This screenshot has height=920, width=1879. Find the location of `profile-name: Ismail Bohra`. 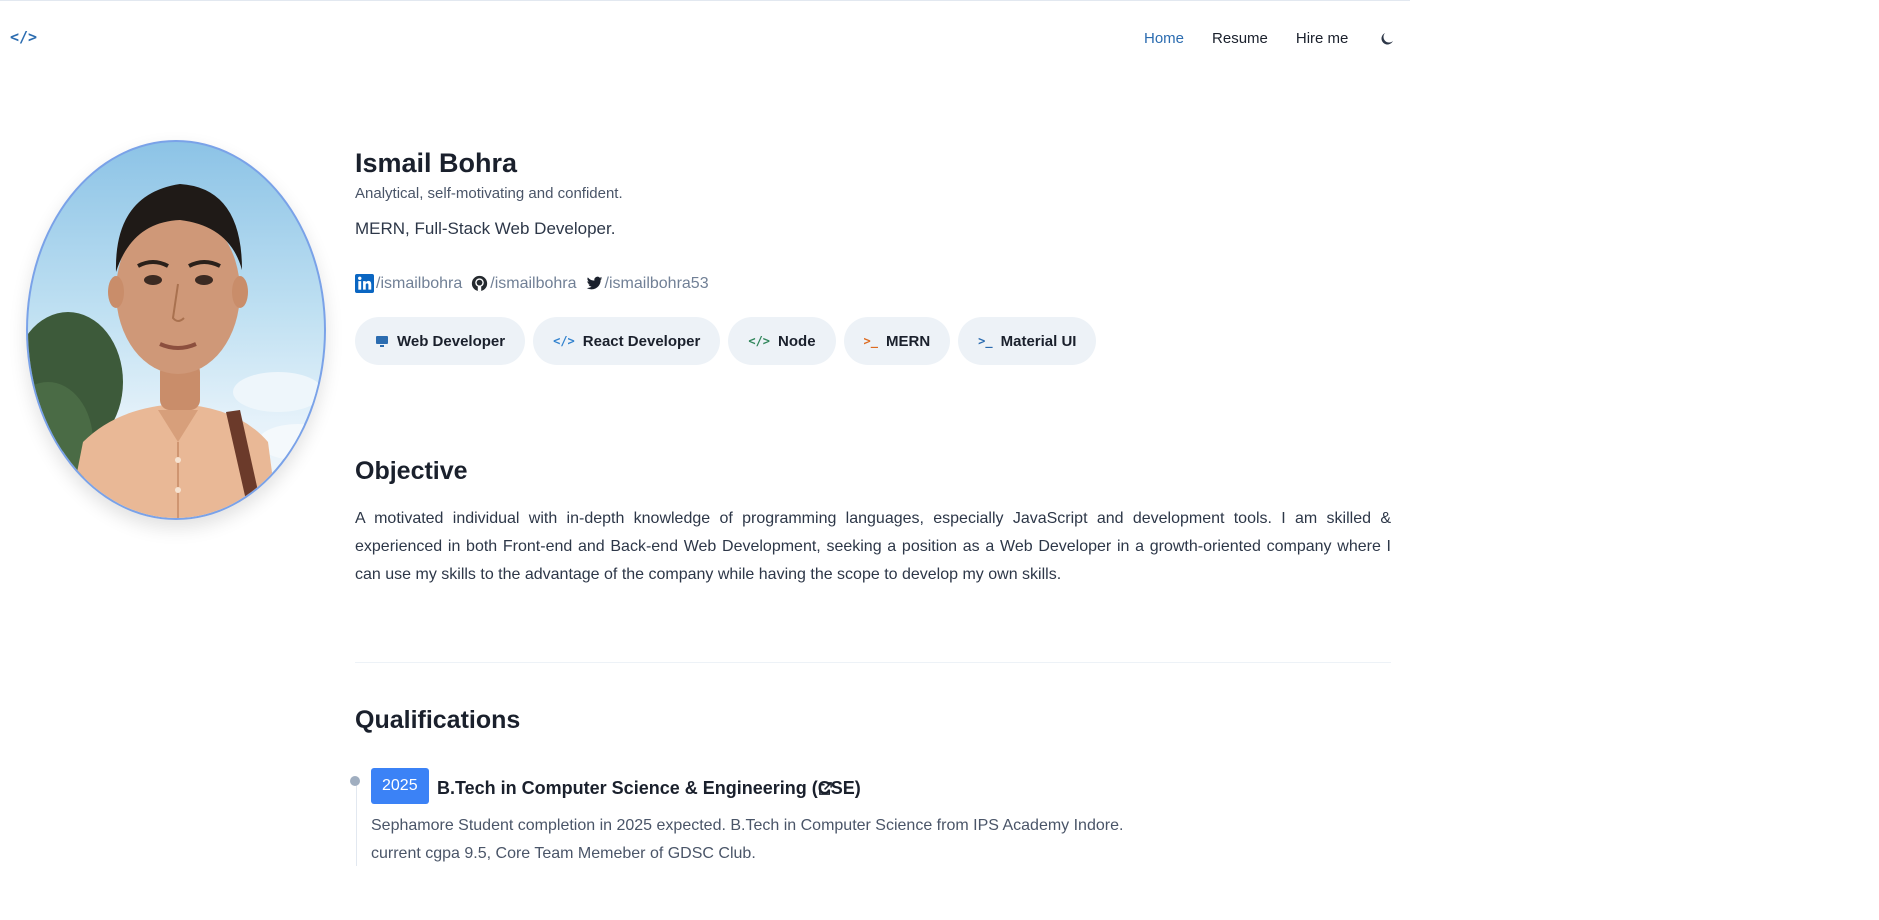

profile-name: Ismail Bohra is located at coordinates (436, 163).